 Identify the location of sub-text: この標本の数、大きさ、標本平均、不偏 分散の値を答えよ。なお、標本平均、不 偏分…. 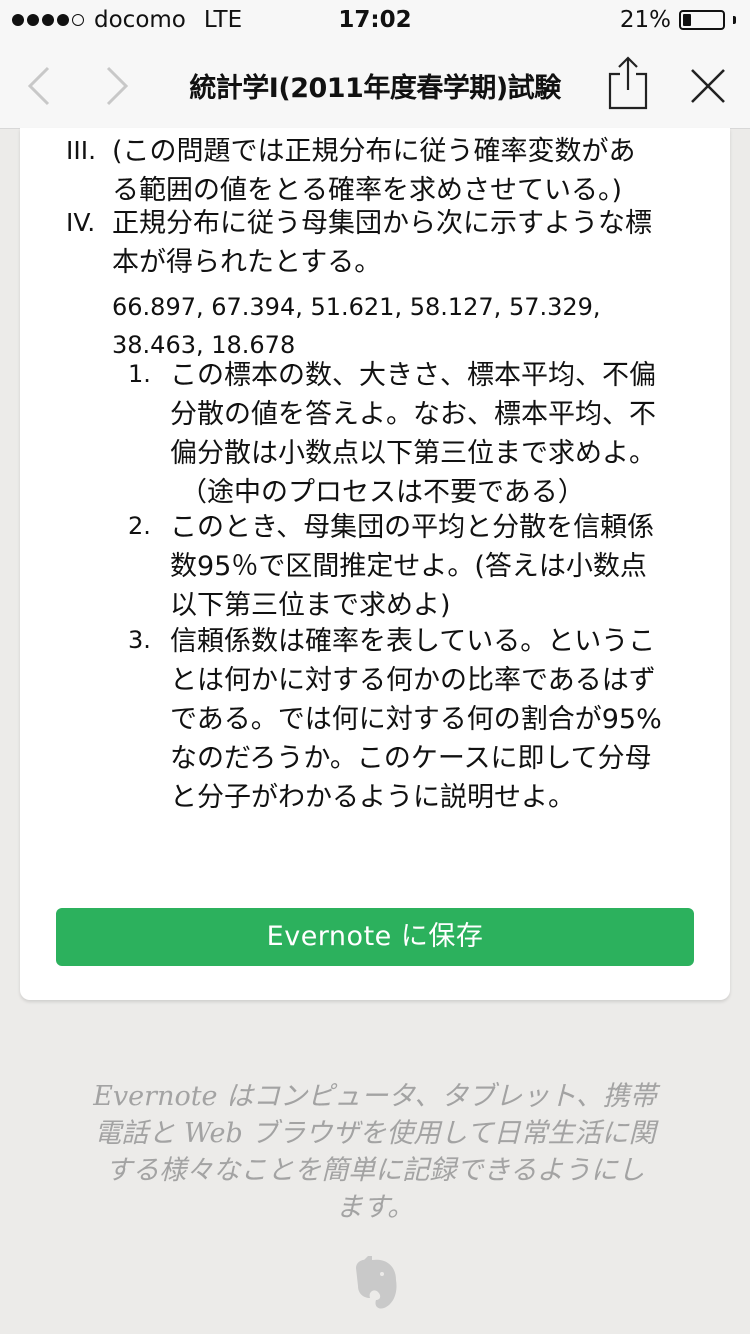
(440, 434).